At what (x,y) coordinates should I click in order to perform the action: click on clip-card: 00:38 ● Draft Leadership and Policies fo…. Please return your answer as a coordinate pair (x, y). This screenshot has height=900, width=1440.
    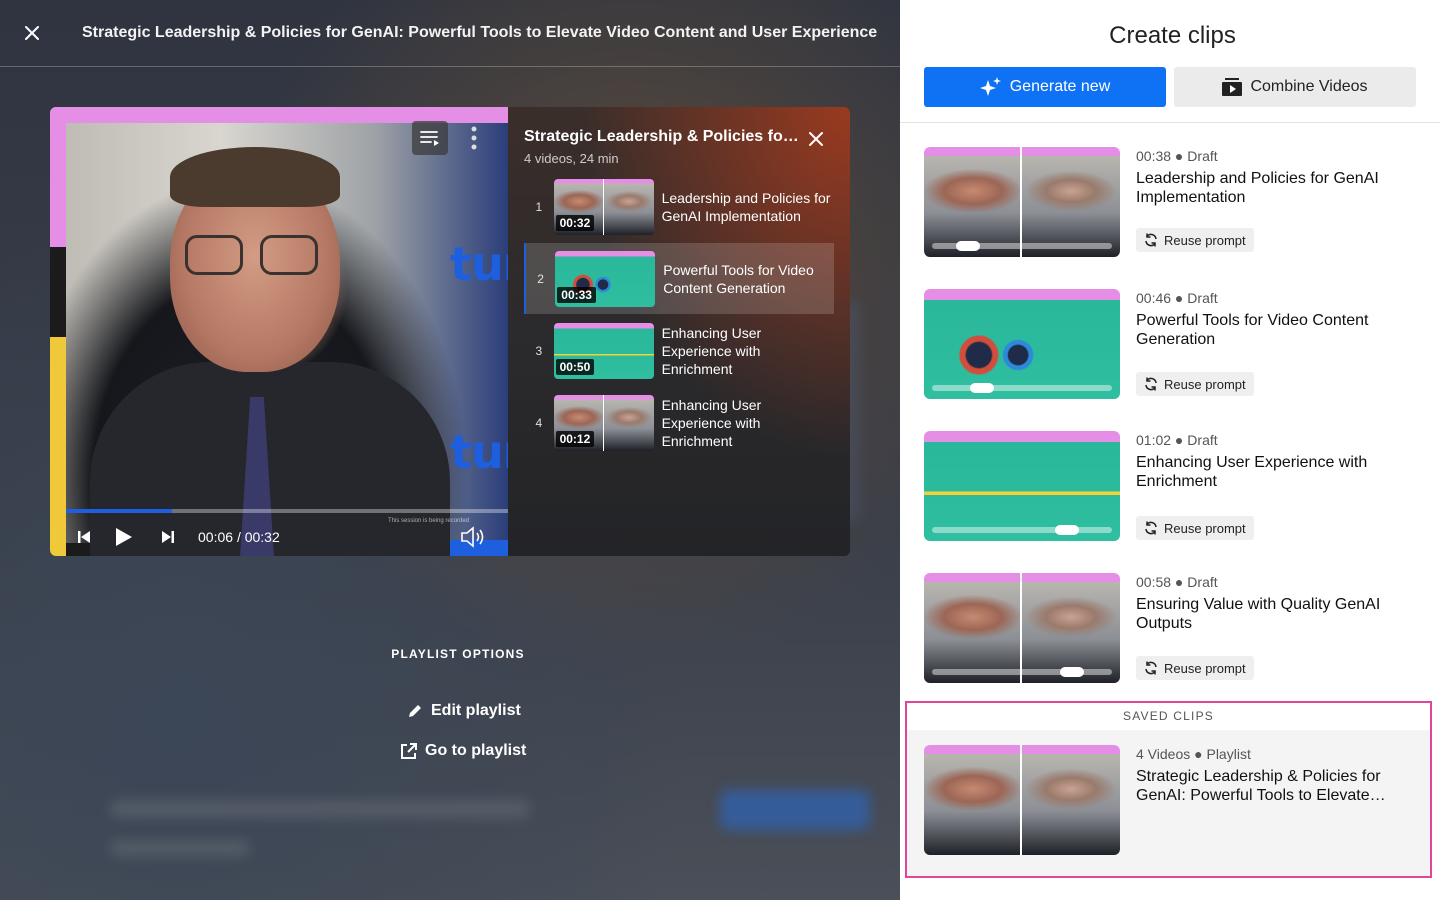
    Looking at the image, I should click on (1172, 202).